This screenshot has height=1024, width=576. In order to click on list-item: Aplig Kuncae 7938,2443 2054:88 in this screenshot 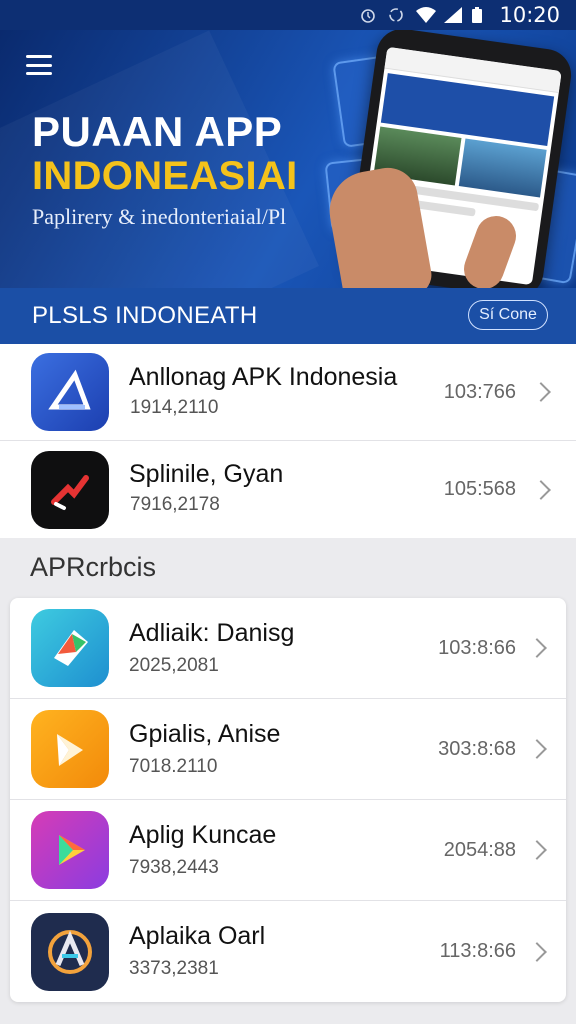, I will do `click(288, 850)`.